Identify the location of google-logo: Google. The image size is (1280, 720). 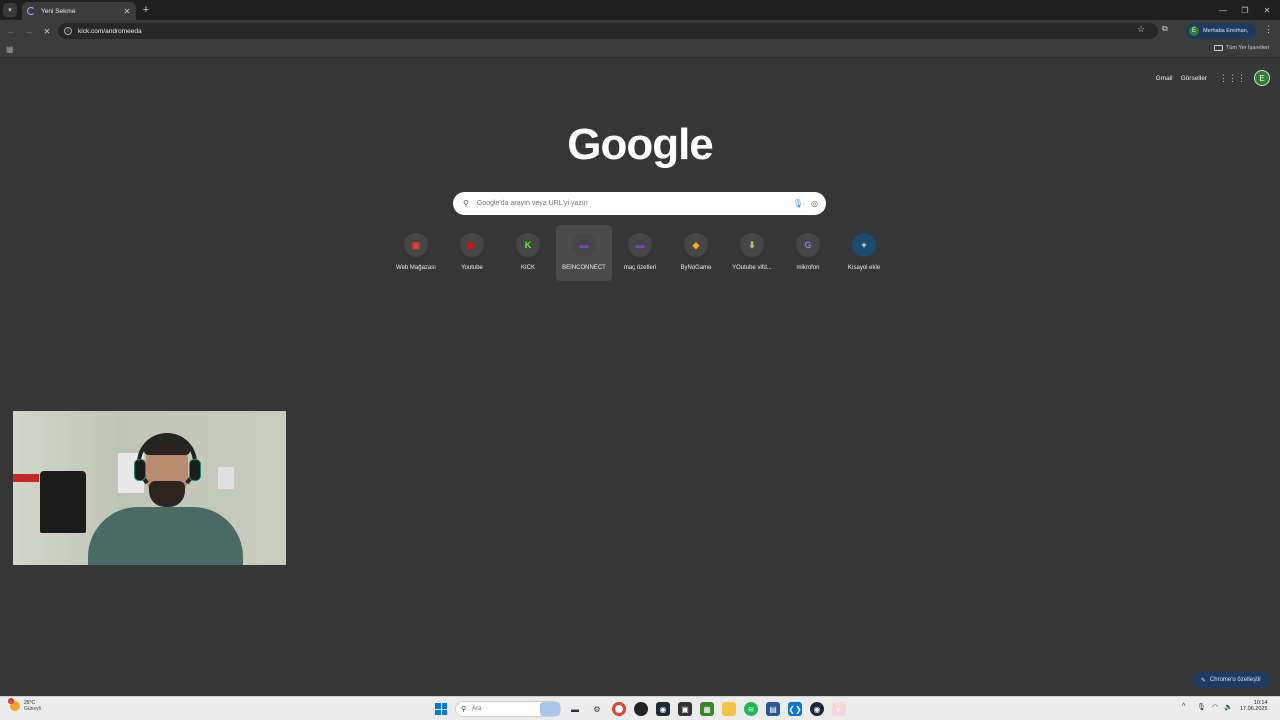
(640, 144).